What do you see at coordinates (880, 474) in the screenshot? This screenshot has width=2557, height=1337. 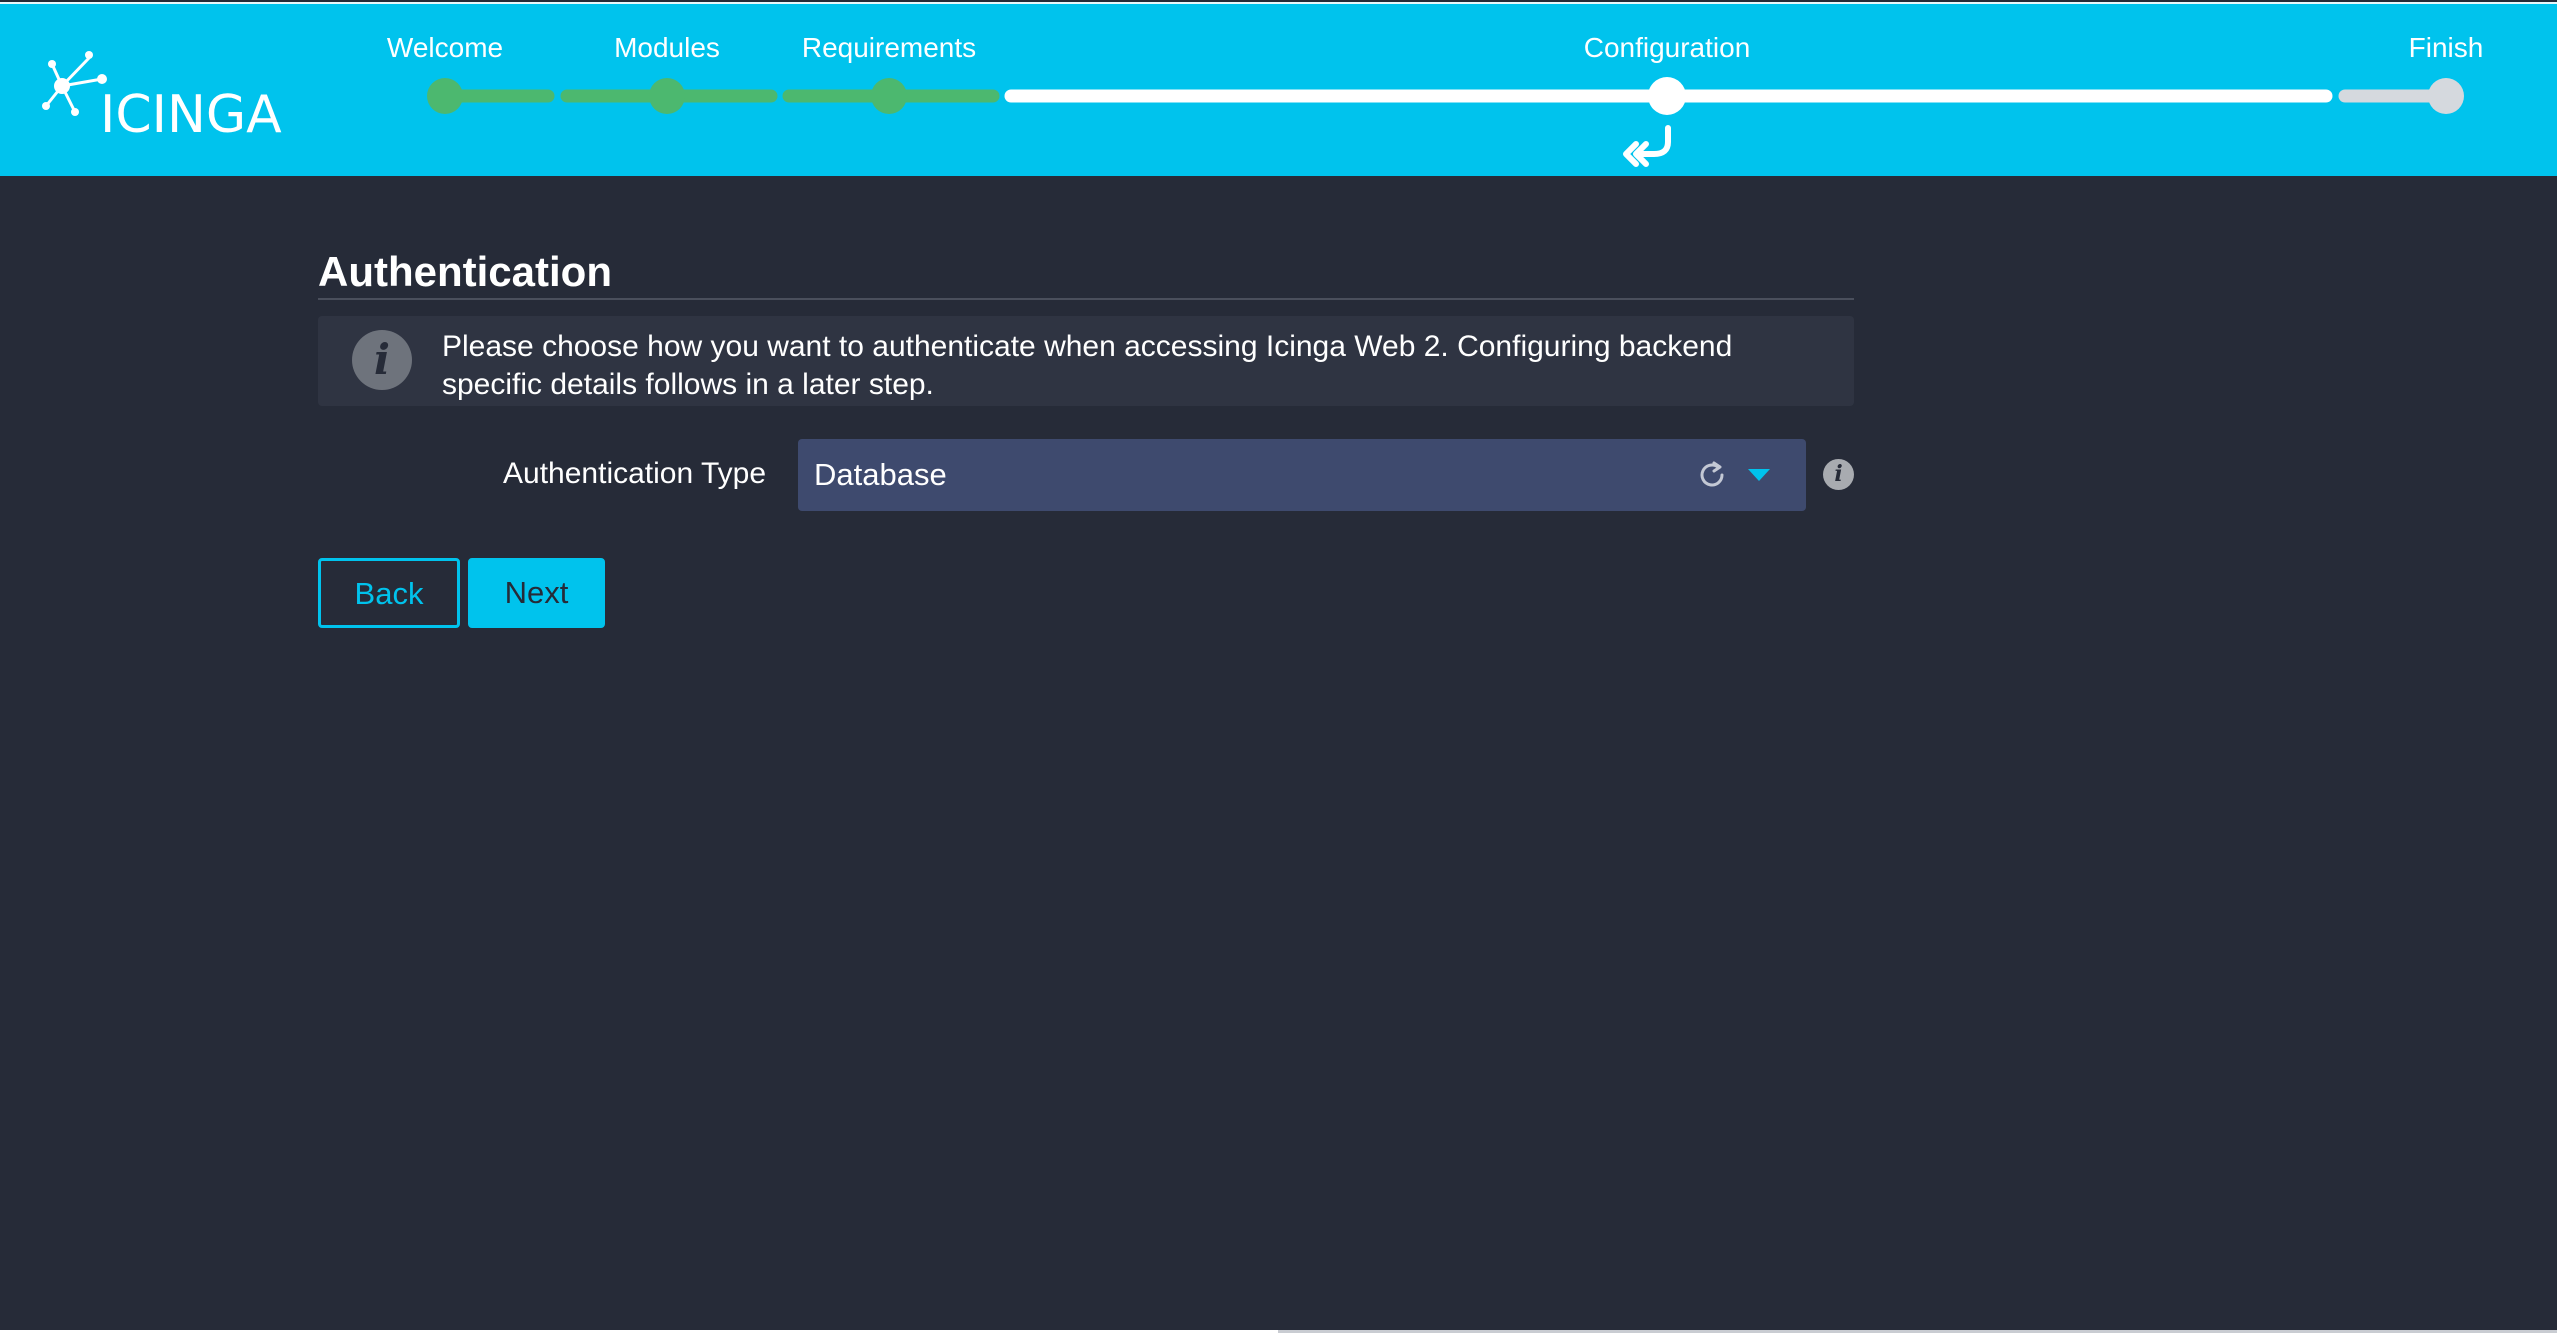 I see `authentication-type-value: Database` at bounding box center [880, 474].